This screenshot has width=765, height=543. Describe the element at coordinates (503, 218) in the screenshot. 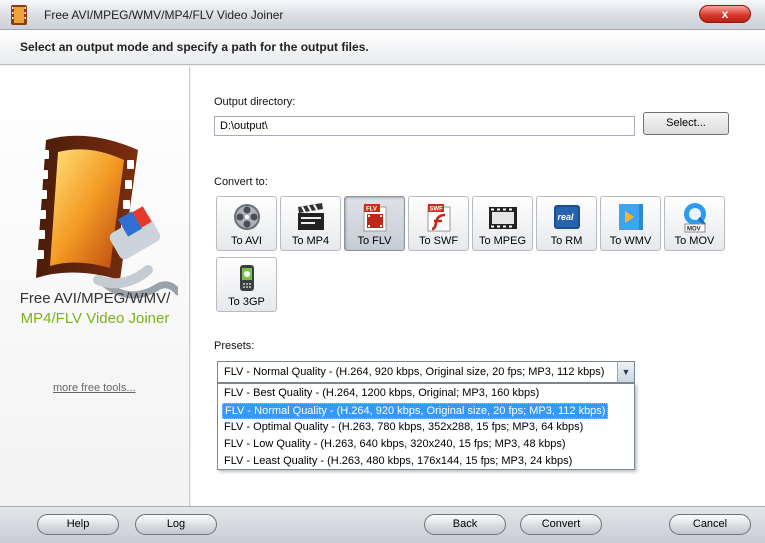

I see `mpeg-film-icon` at that location.